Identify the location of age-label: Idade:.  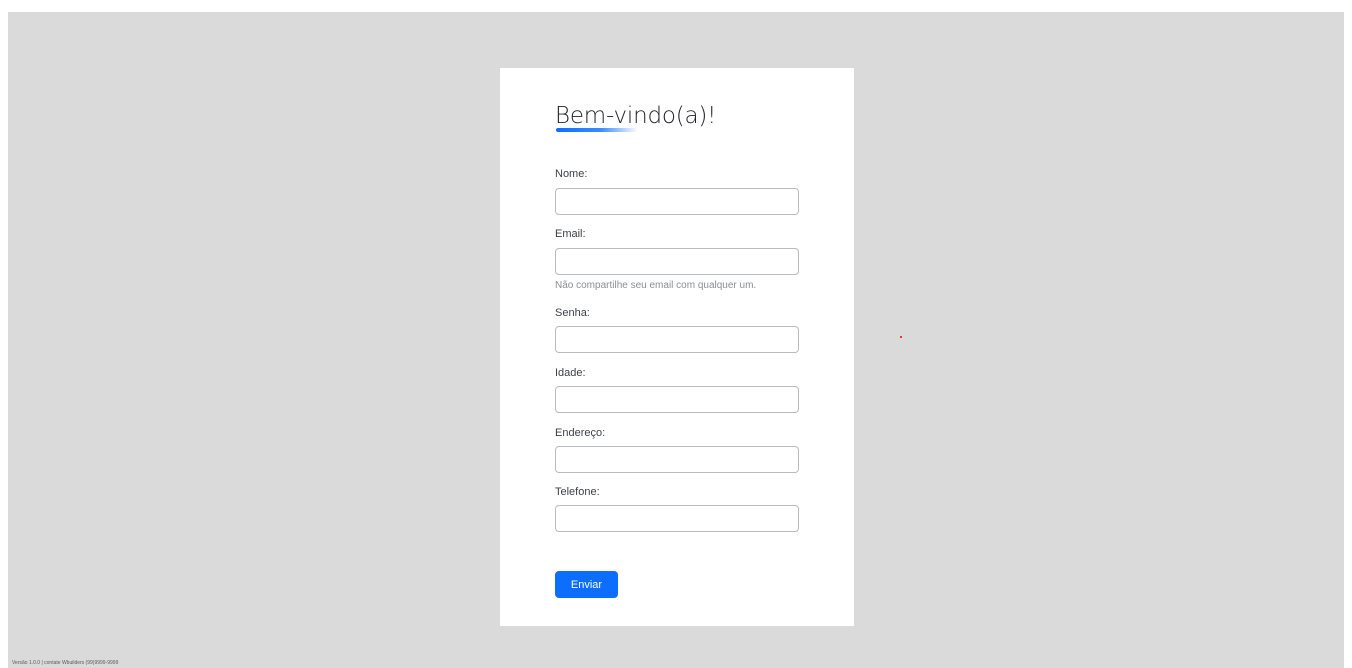
(570, 373).